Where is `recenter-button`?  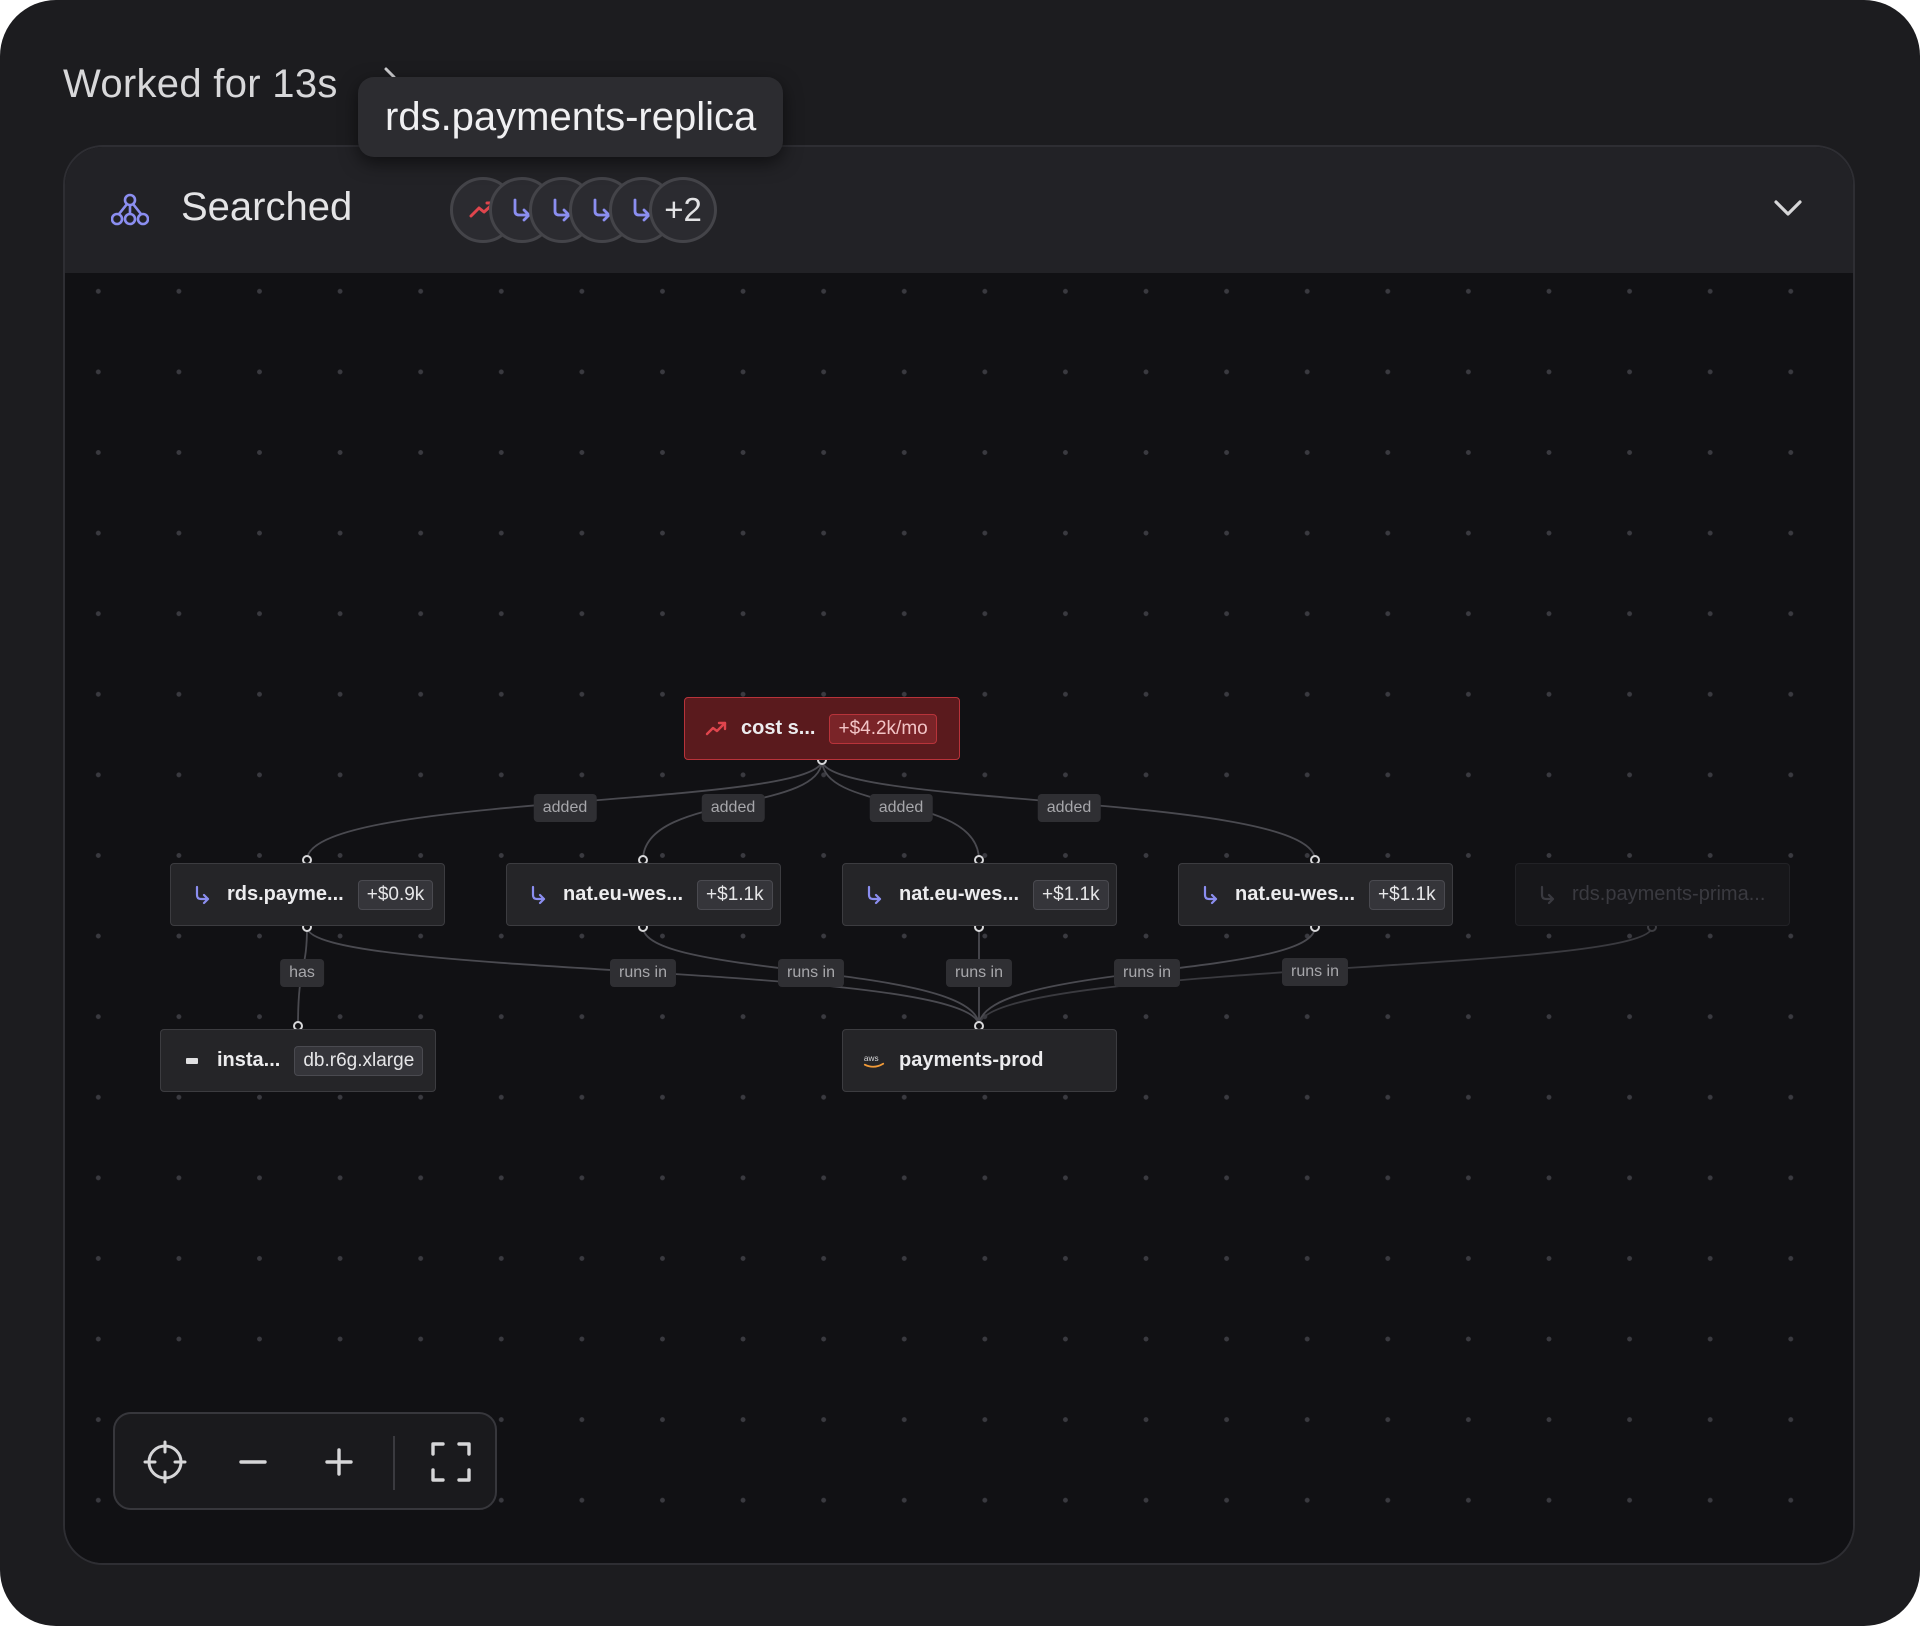
recenter-button is located at coordinates (165, 1462).